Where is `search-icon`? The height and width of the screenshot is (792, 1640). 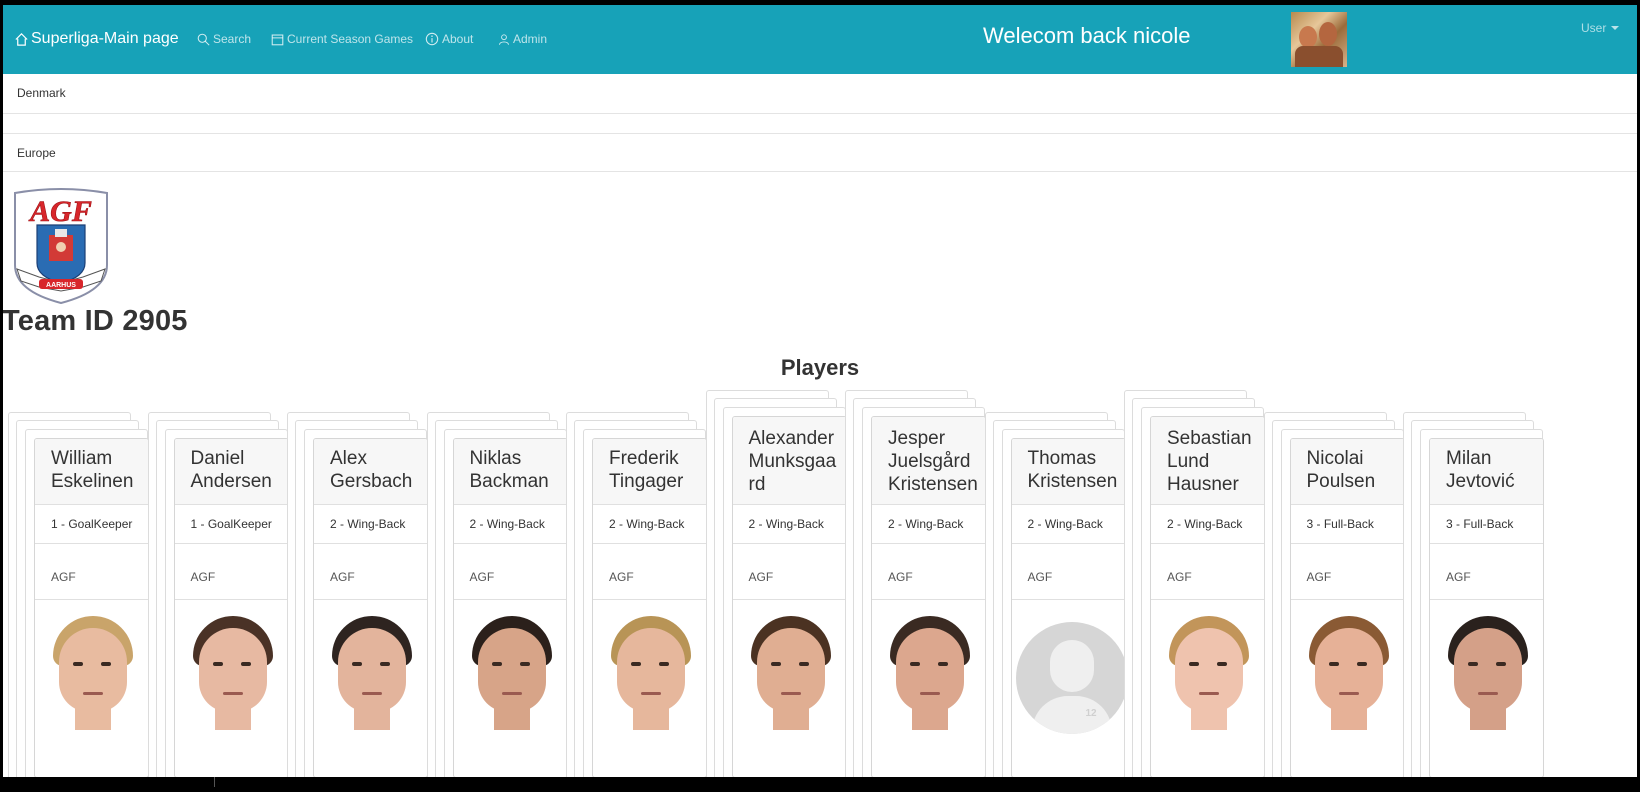 search-icon is located at coordinates (203, 39).